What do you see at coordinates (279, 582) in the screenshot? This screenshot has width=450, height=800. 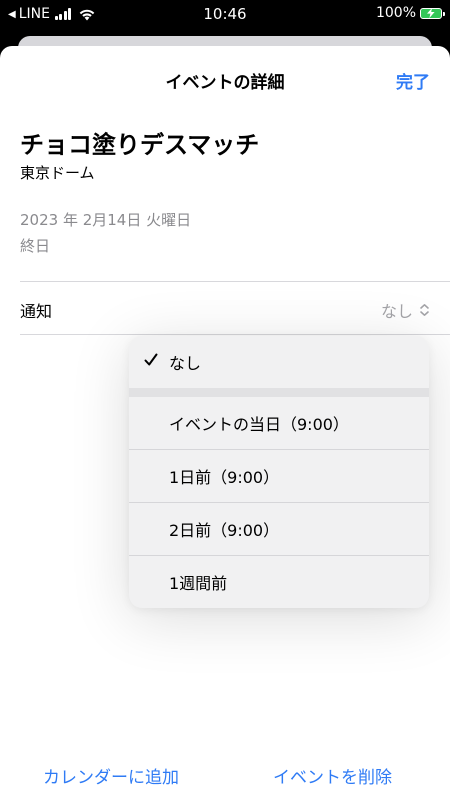 I see `menu-item-1-week-before: 1週間前` at bounding box center [279, 582].